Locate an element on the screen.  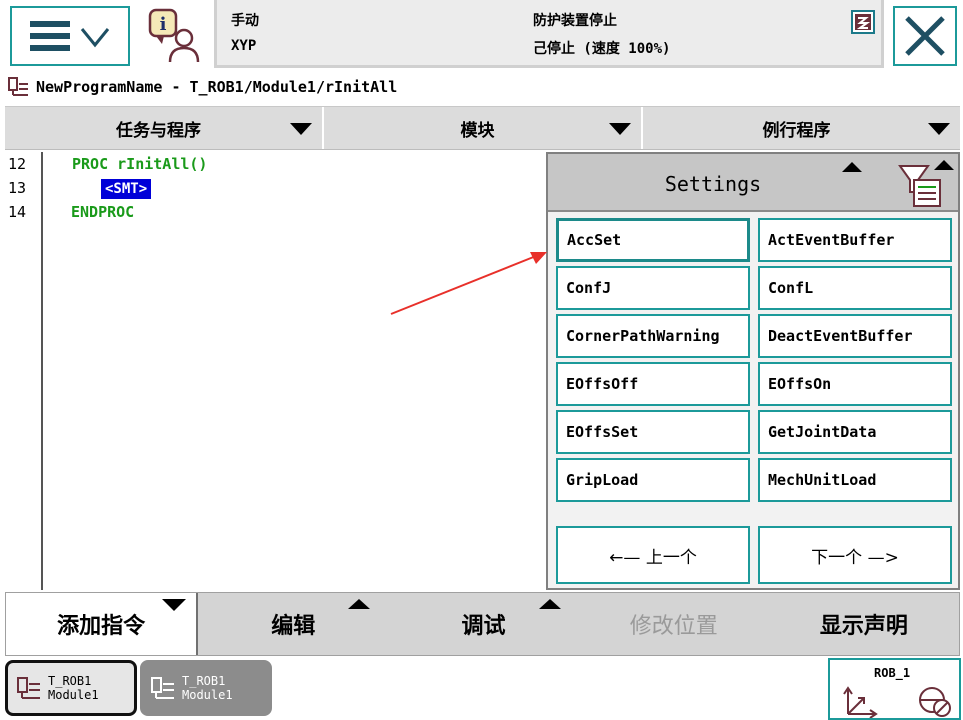
smt-placeholder: <SMT> is located at coordinates (126, 189).